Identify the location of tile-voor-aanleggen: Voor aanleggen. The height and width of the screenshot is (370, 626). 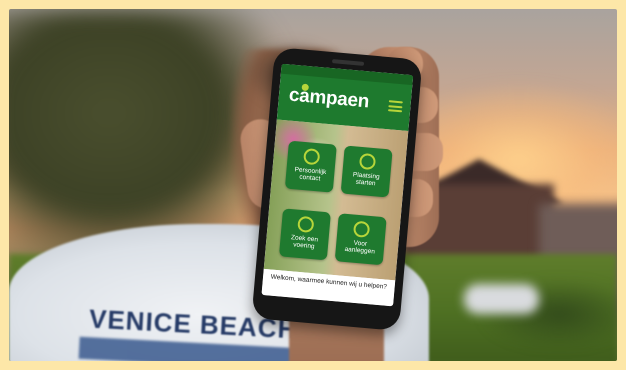
(360, 239).